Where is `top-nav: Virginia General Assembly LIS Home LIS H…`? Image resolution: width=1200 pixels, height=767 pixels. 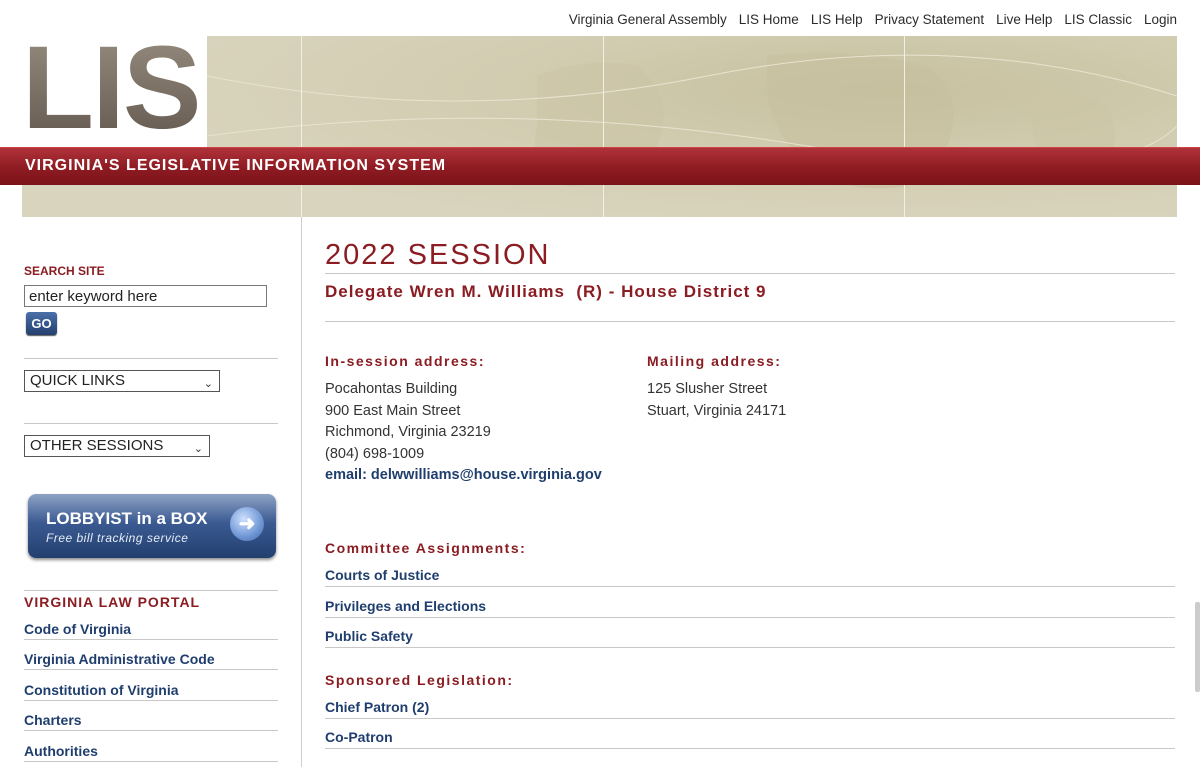 top-nav: Virginia General Assembly LIS Home LIS H… is located at coordinates (867, 19).